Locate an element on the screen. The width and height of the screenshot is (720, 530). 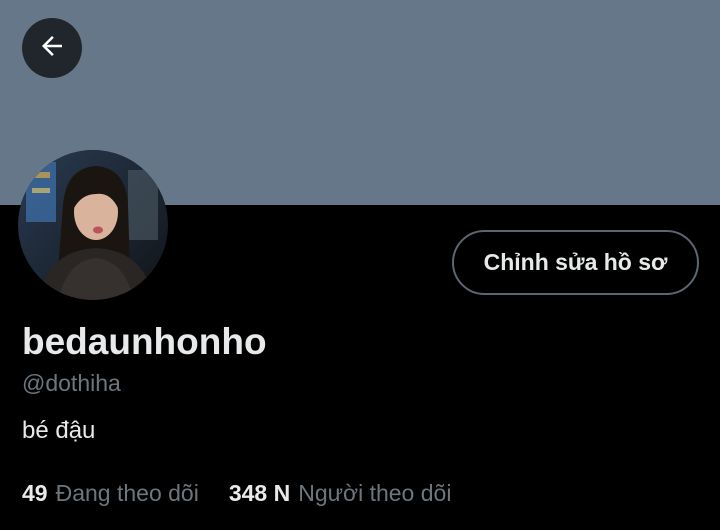
edit-profile-button: Chỉnh sửa hồ sơ is located at coordinates (575, 262).